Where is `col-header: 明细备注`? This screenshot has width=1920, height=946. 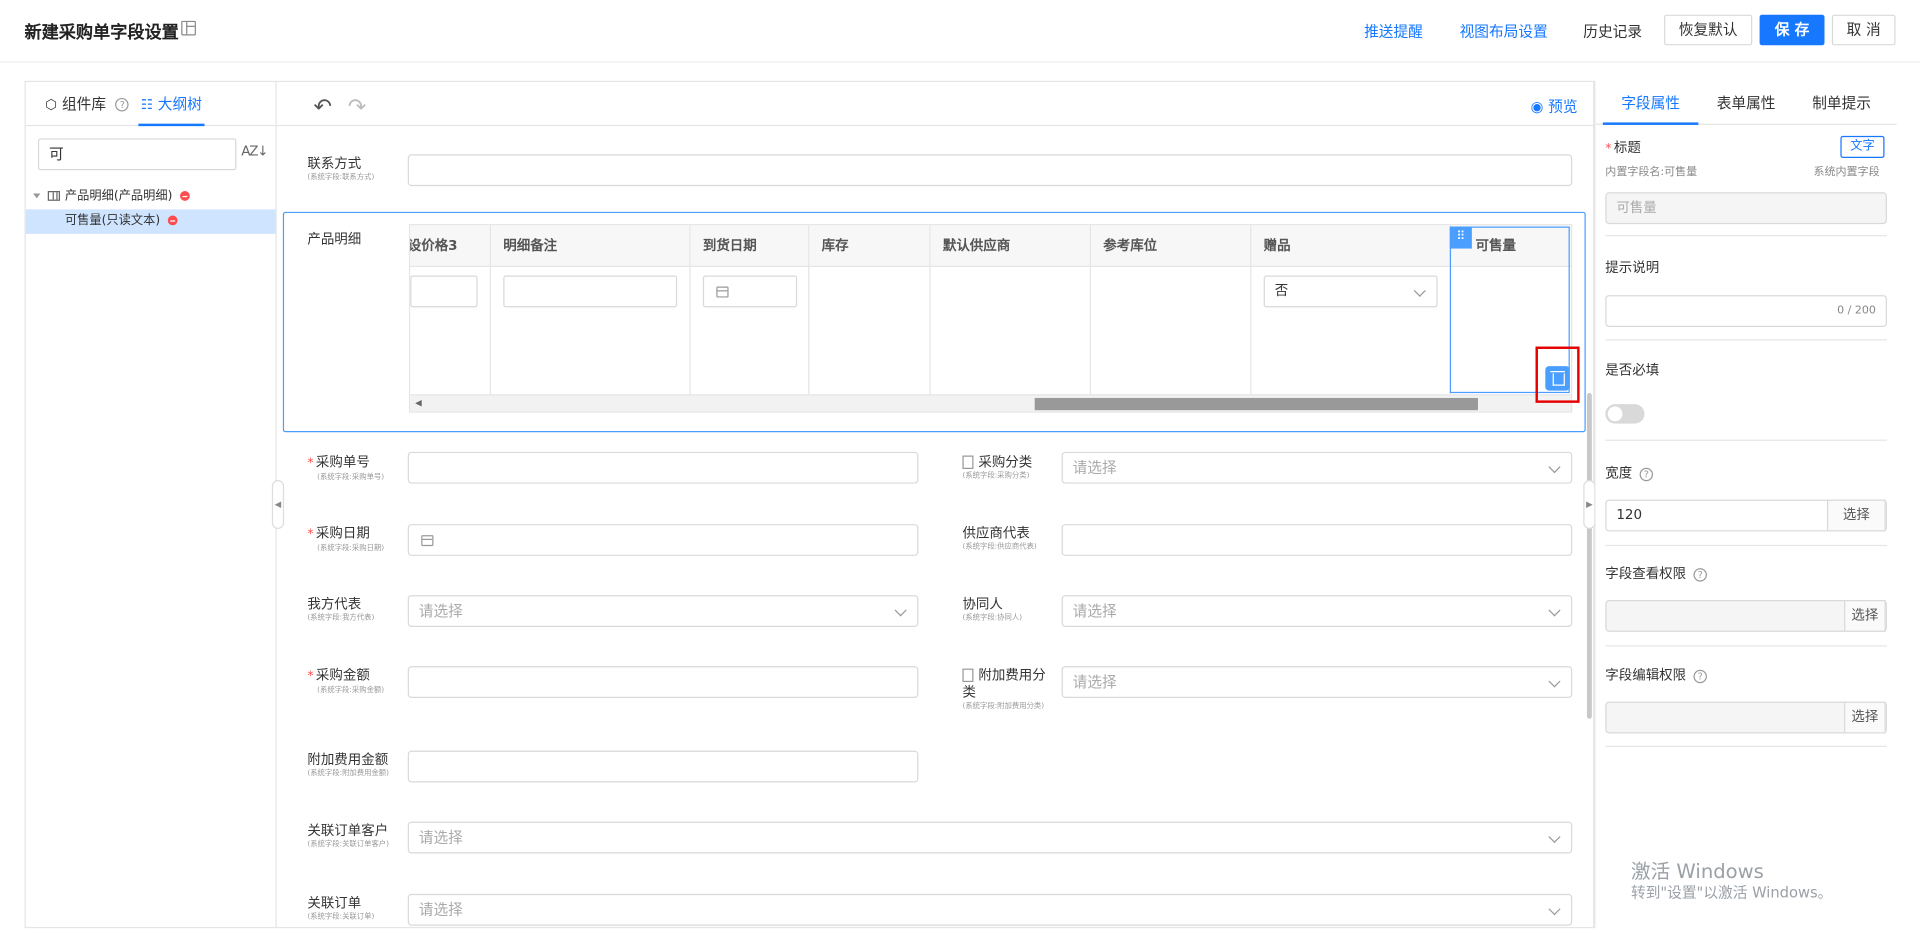 col-header: 明细备注 is located at coordinates (591, 246).